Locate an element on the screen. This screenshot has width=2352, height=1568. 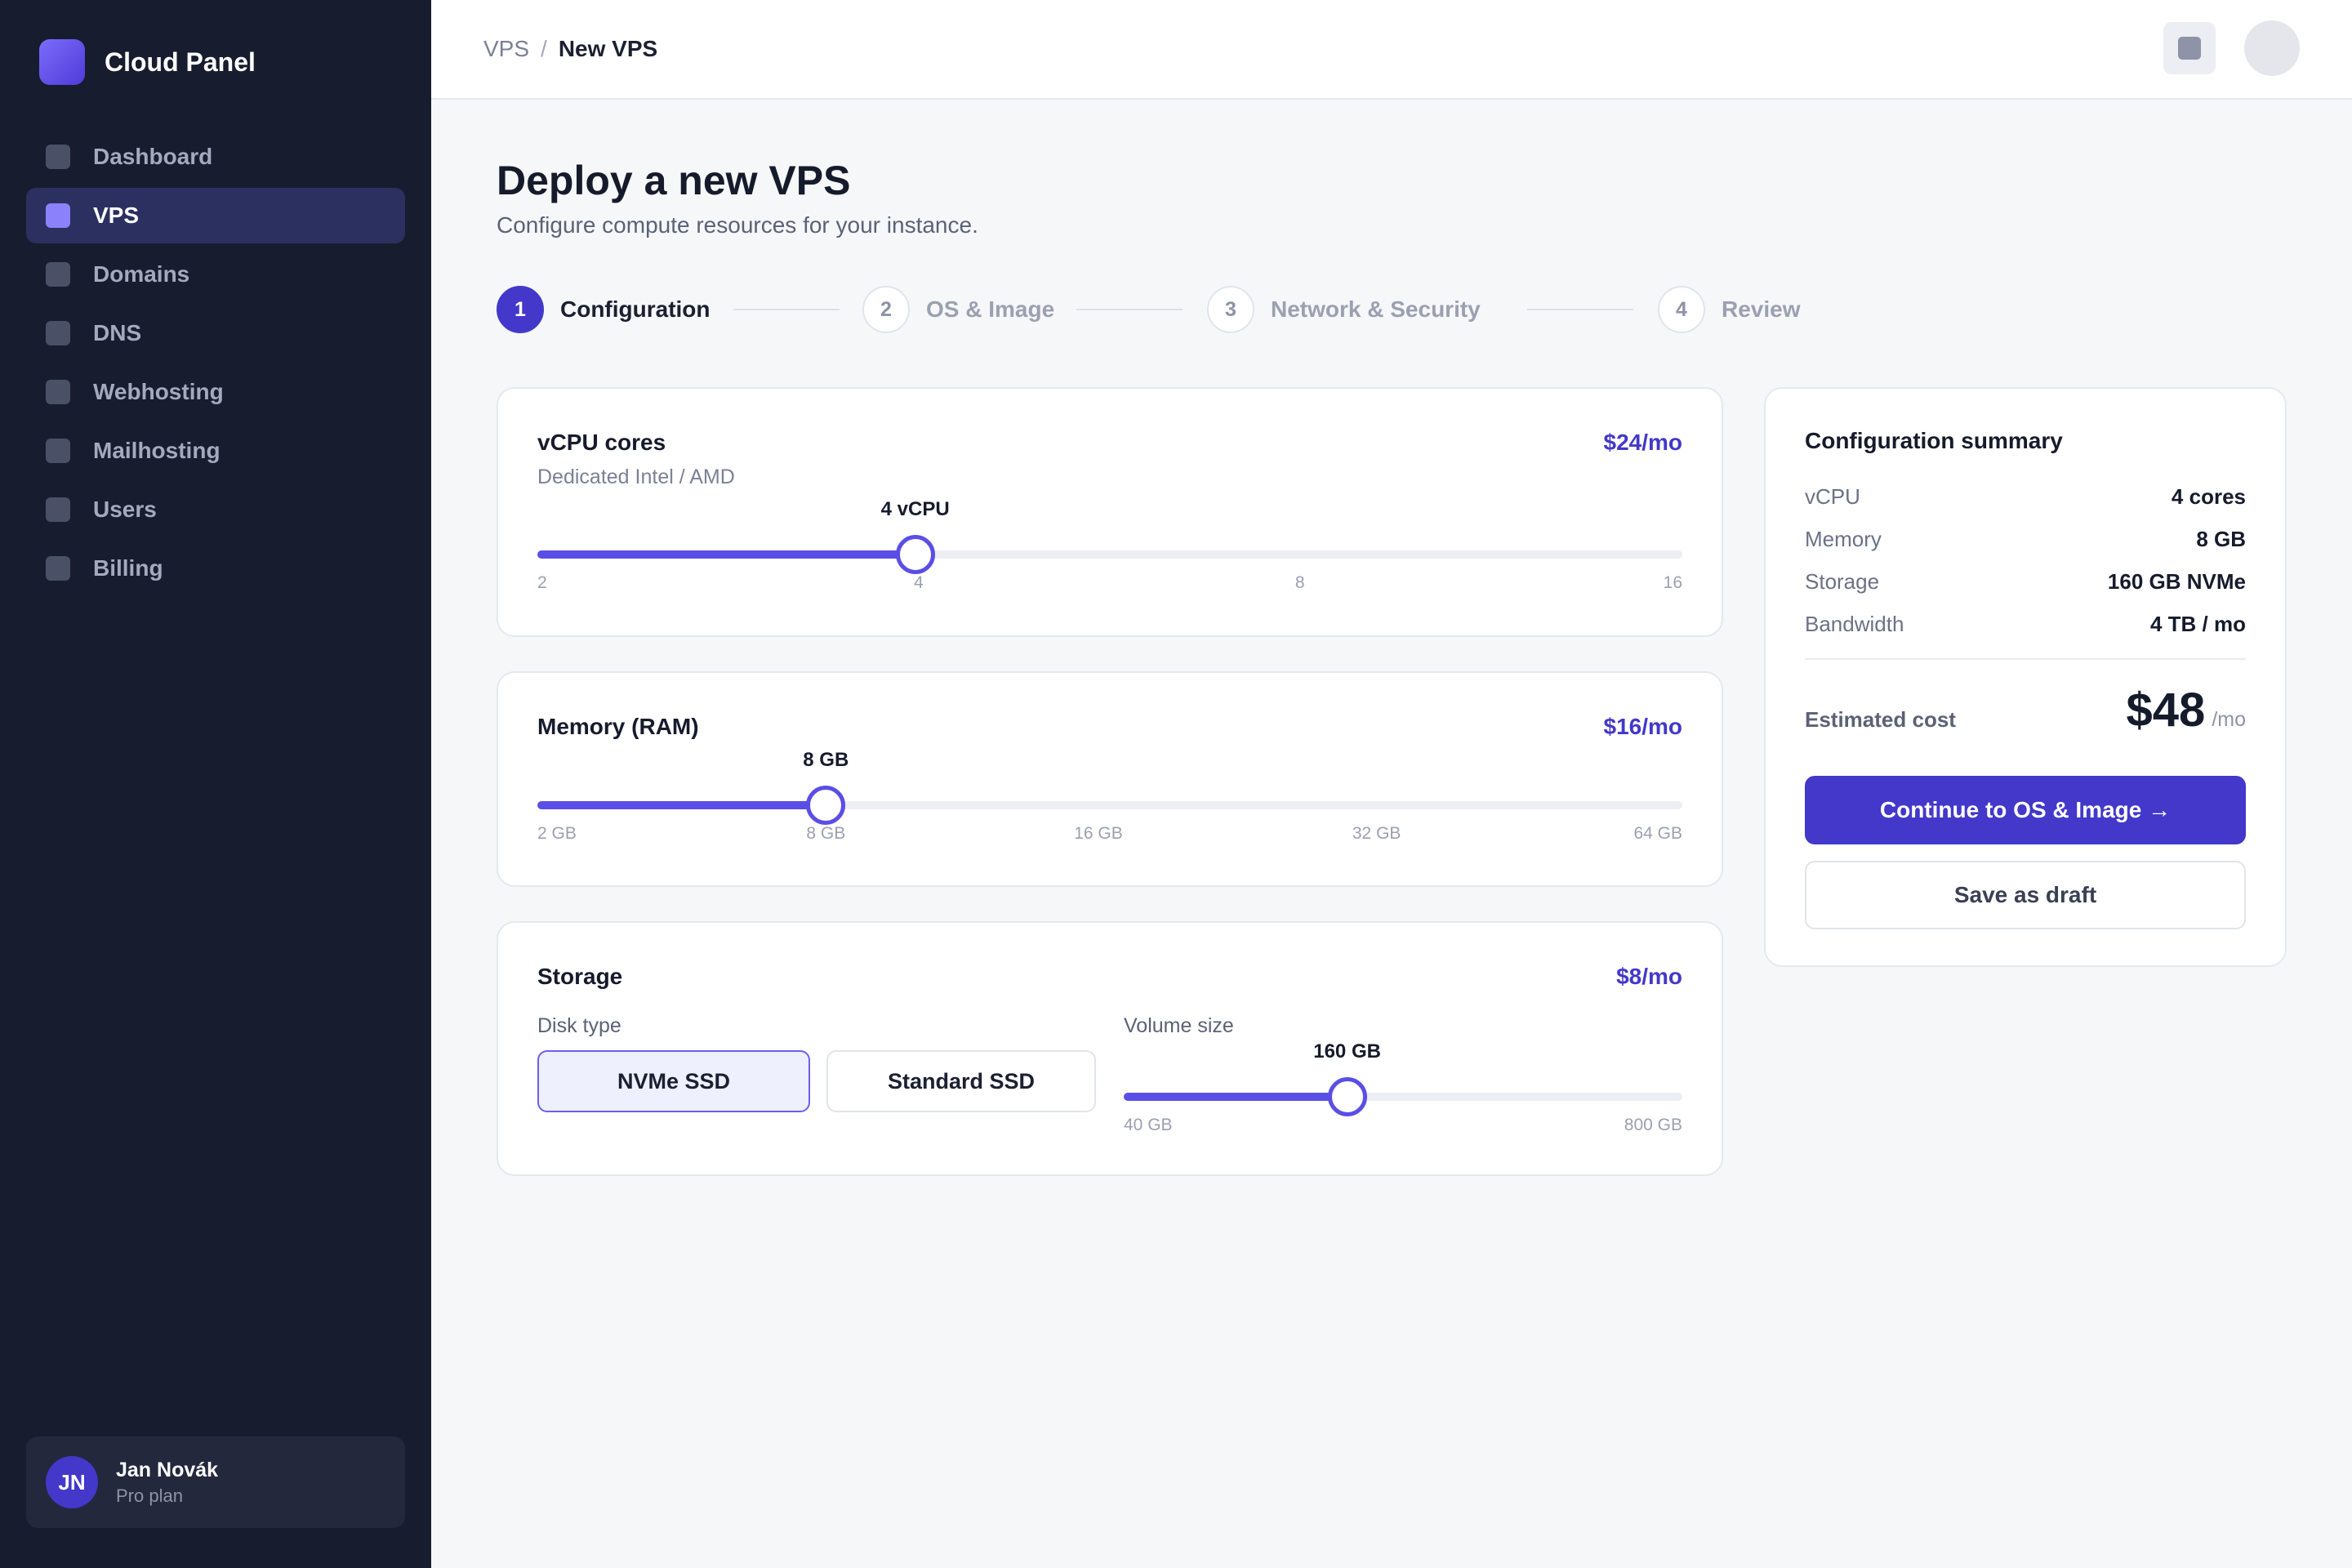
sidebar-item-label: DNS is located at coordinates (117, 332).